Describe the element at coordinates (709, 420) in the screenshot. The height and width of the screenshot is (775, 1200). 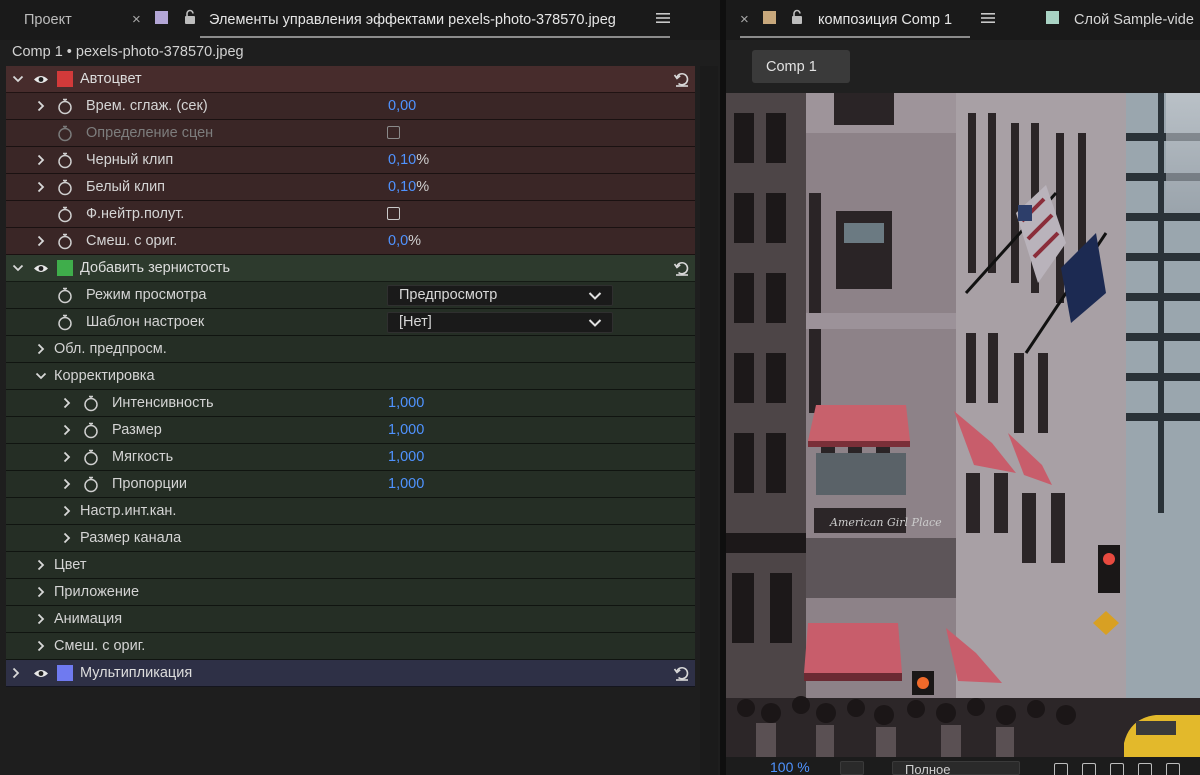
I see `panel-scrollbar-track` at that location.